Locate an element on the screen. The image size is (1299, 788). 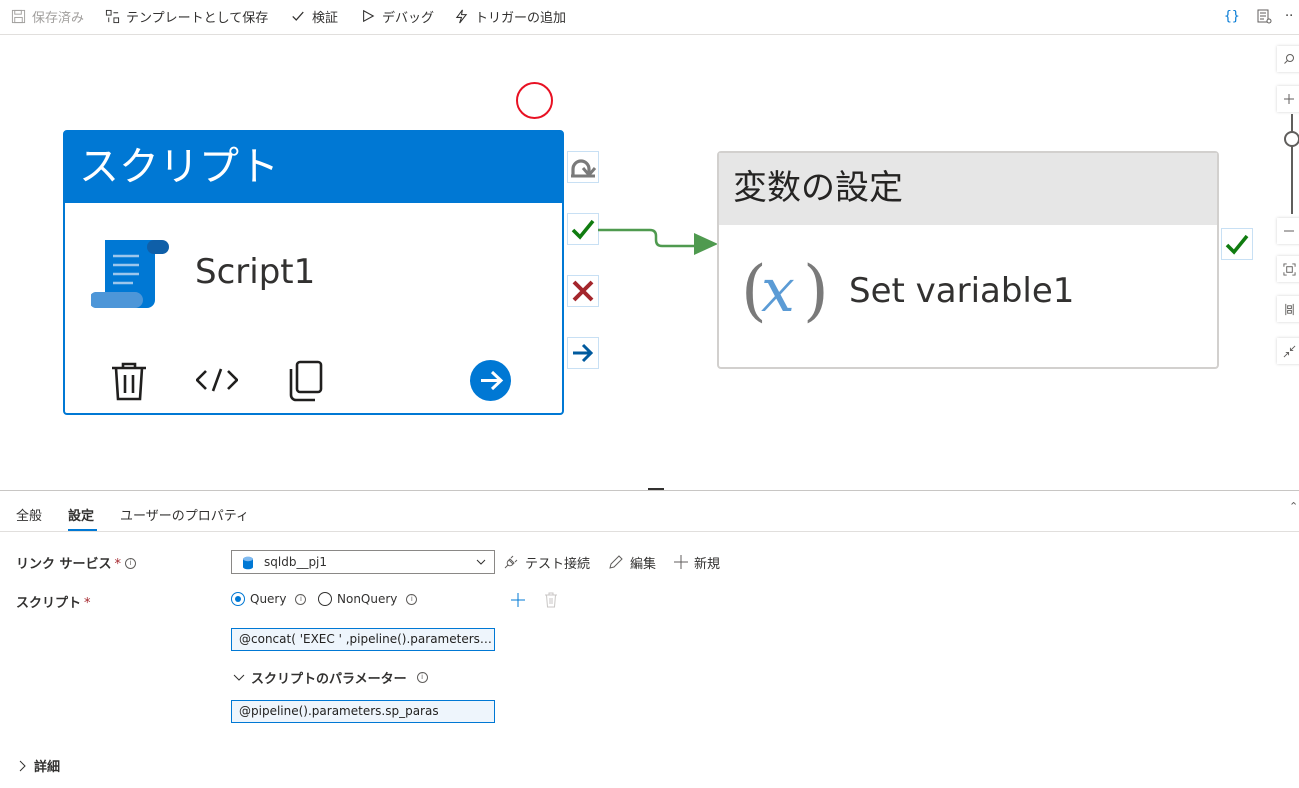
panel-splitter is located at coordinates (649, 490).